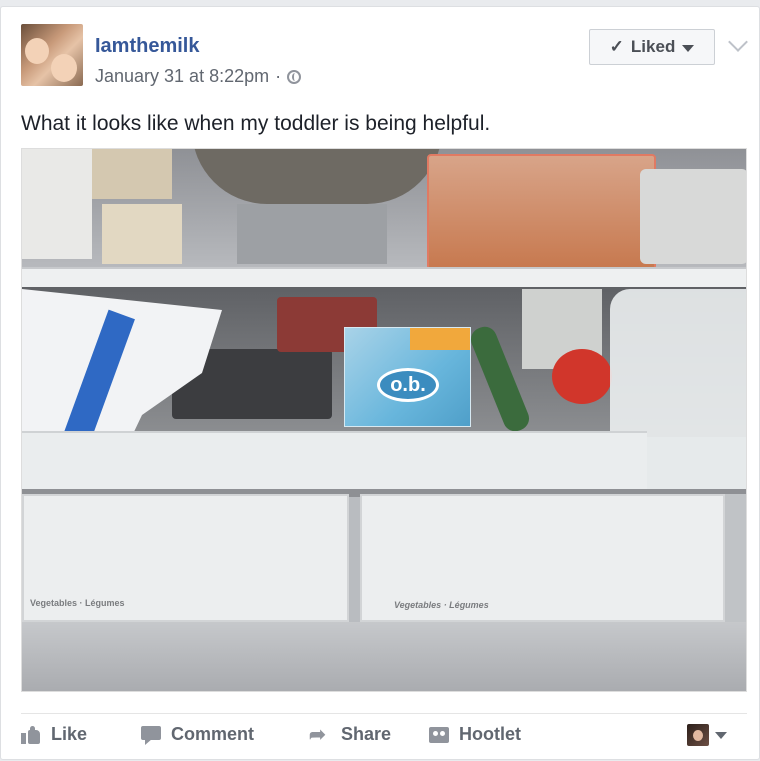 This screenshot has width=760, height=761. Describe the element at coordinates (542, 558) in the screenshot. I see `crisper-drawer-right: Vegetables · Légumes` at that location.